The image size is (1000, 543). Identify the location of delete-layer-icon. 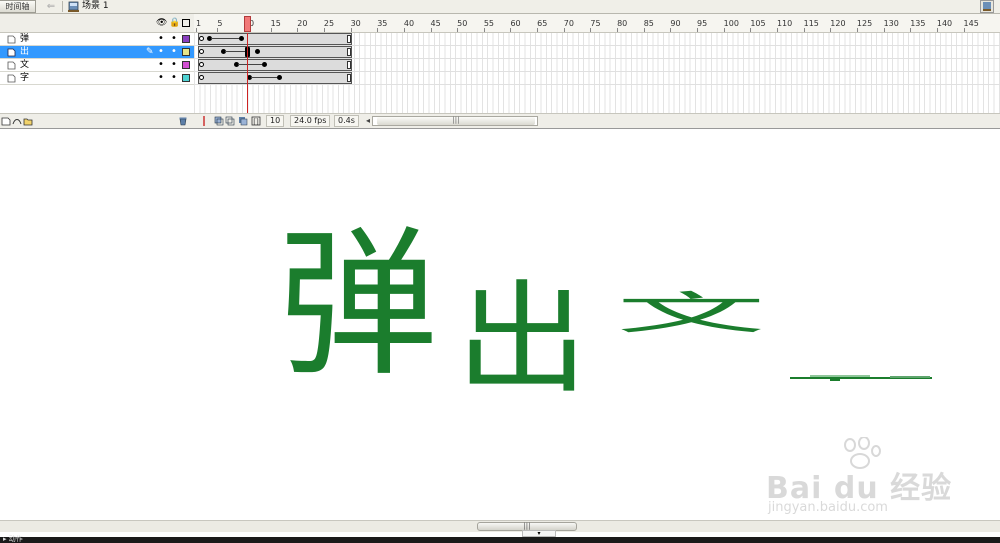
(183, 121).